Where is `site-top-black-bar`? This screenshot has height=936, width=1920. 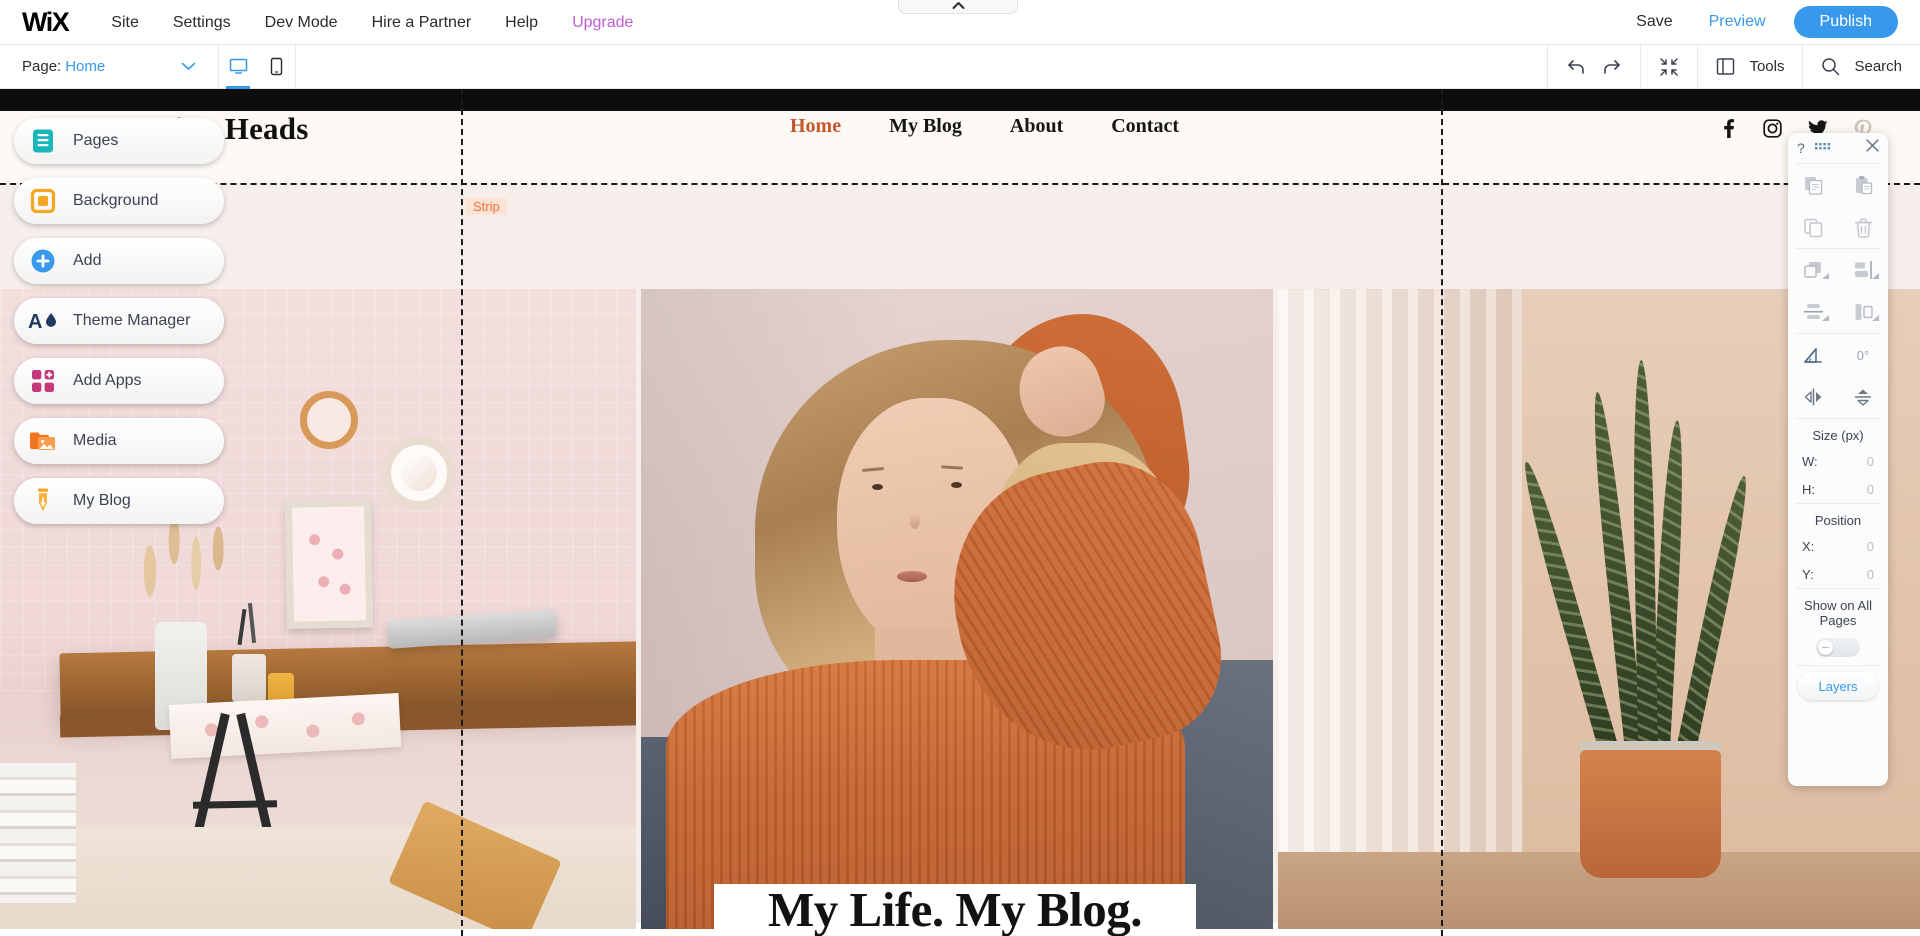 site-top-black-bar is located at coordinates (960, 100).